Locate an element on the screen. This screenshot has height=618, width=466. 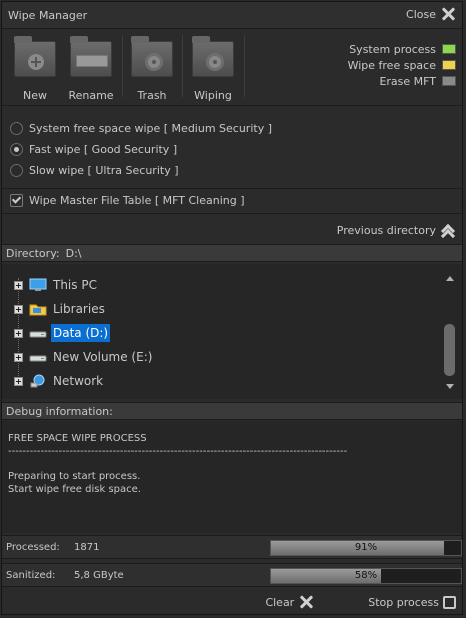
clear-button: Clear is located at coordinates (289, 602).